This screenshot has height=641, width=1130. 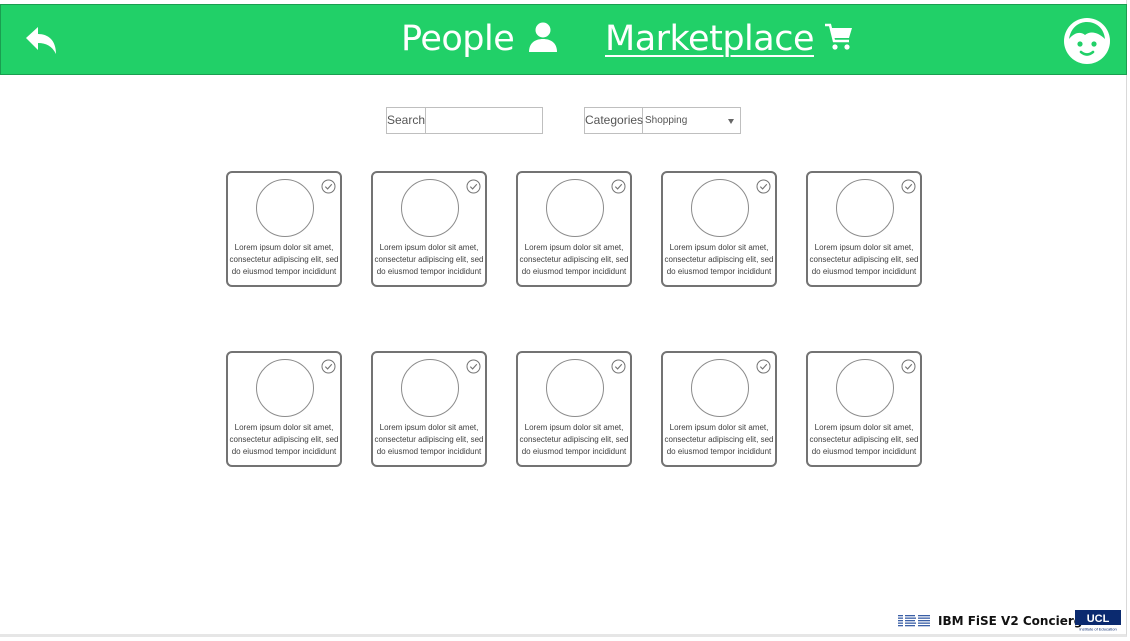 What do you see at coordinates (839, 39) in the screenshot?
I see `shopping-cart-icon` at bounding box center [839, 39].